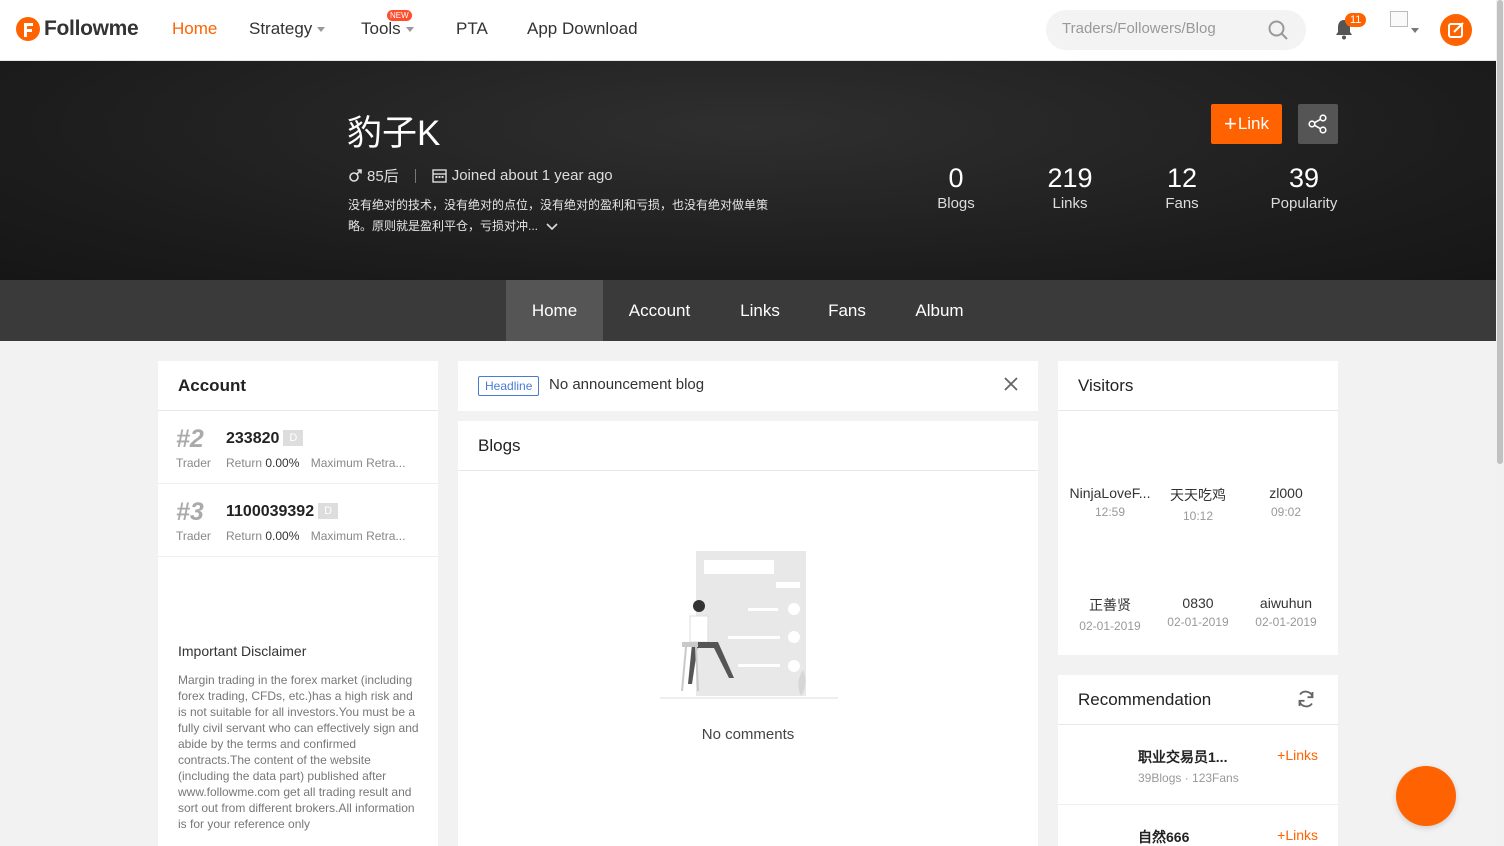 The image size is (1504, 846). Describe the element at coordinates (1198, 516) in the screenshot. I see `visitor-time: 10:12` at that location.